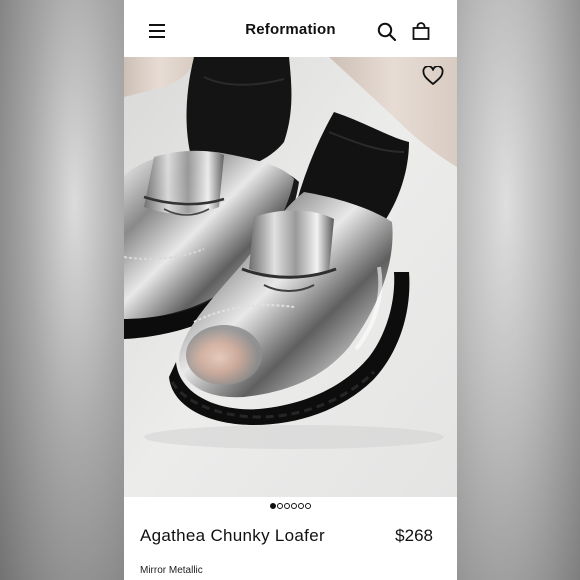 The width and height of the screenshot is (580, 580). I want to click on image-carousel-indicator, so click(290, 508).